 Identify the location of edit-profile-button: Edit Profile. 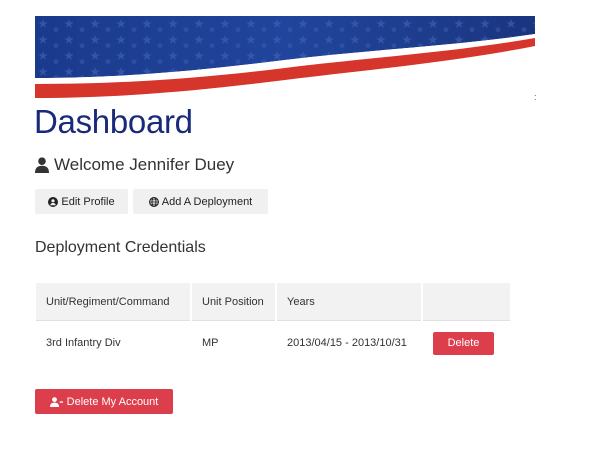
(81, 201).